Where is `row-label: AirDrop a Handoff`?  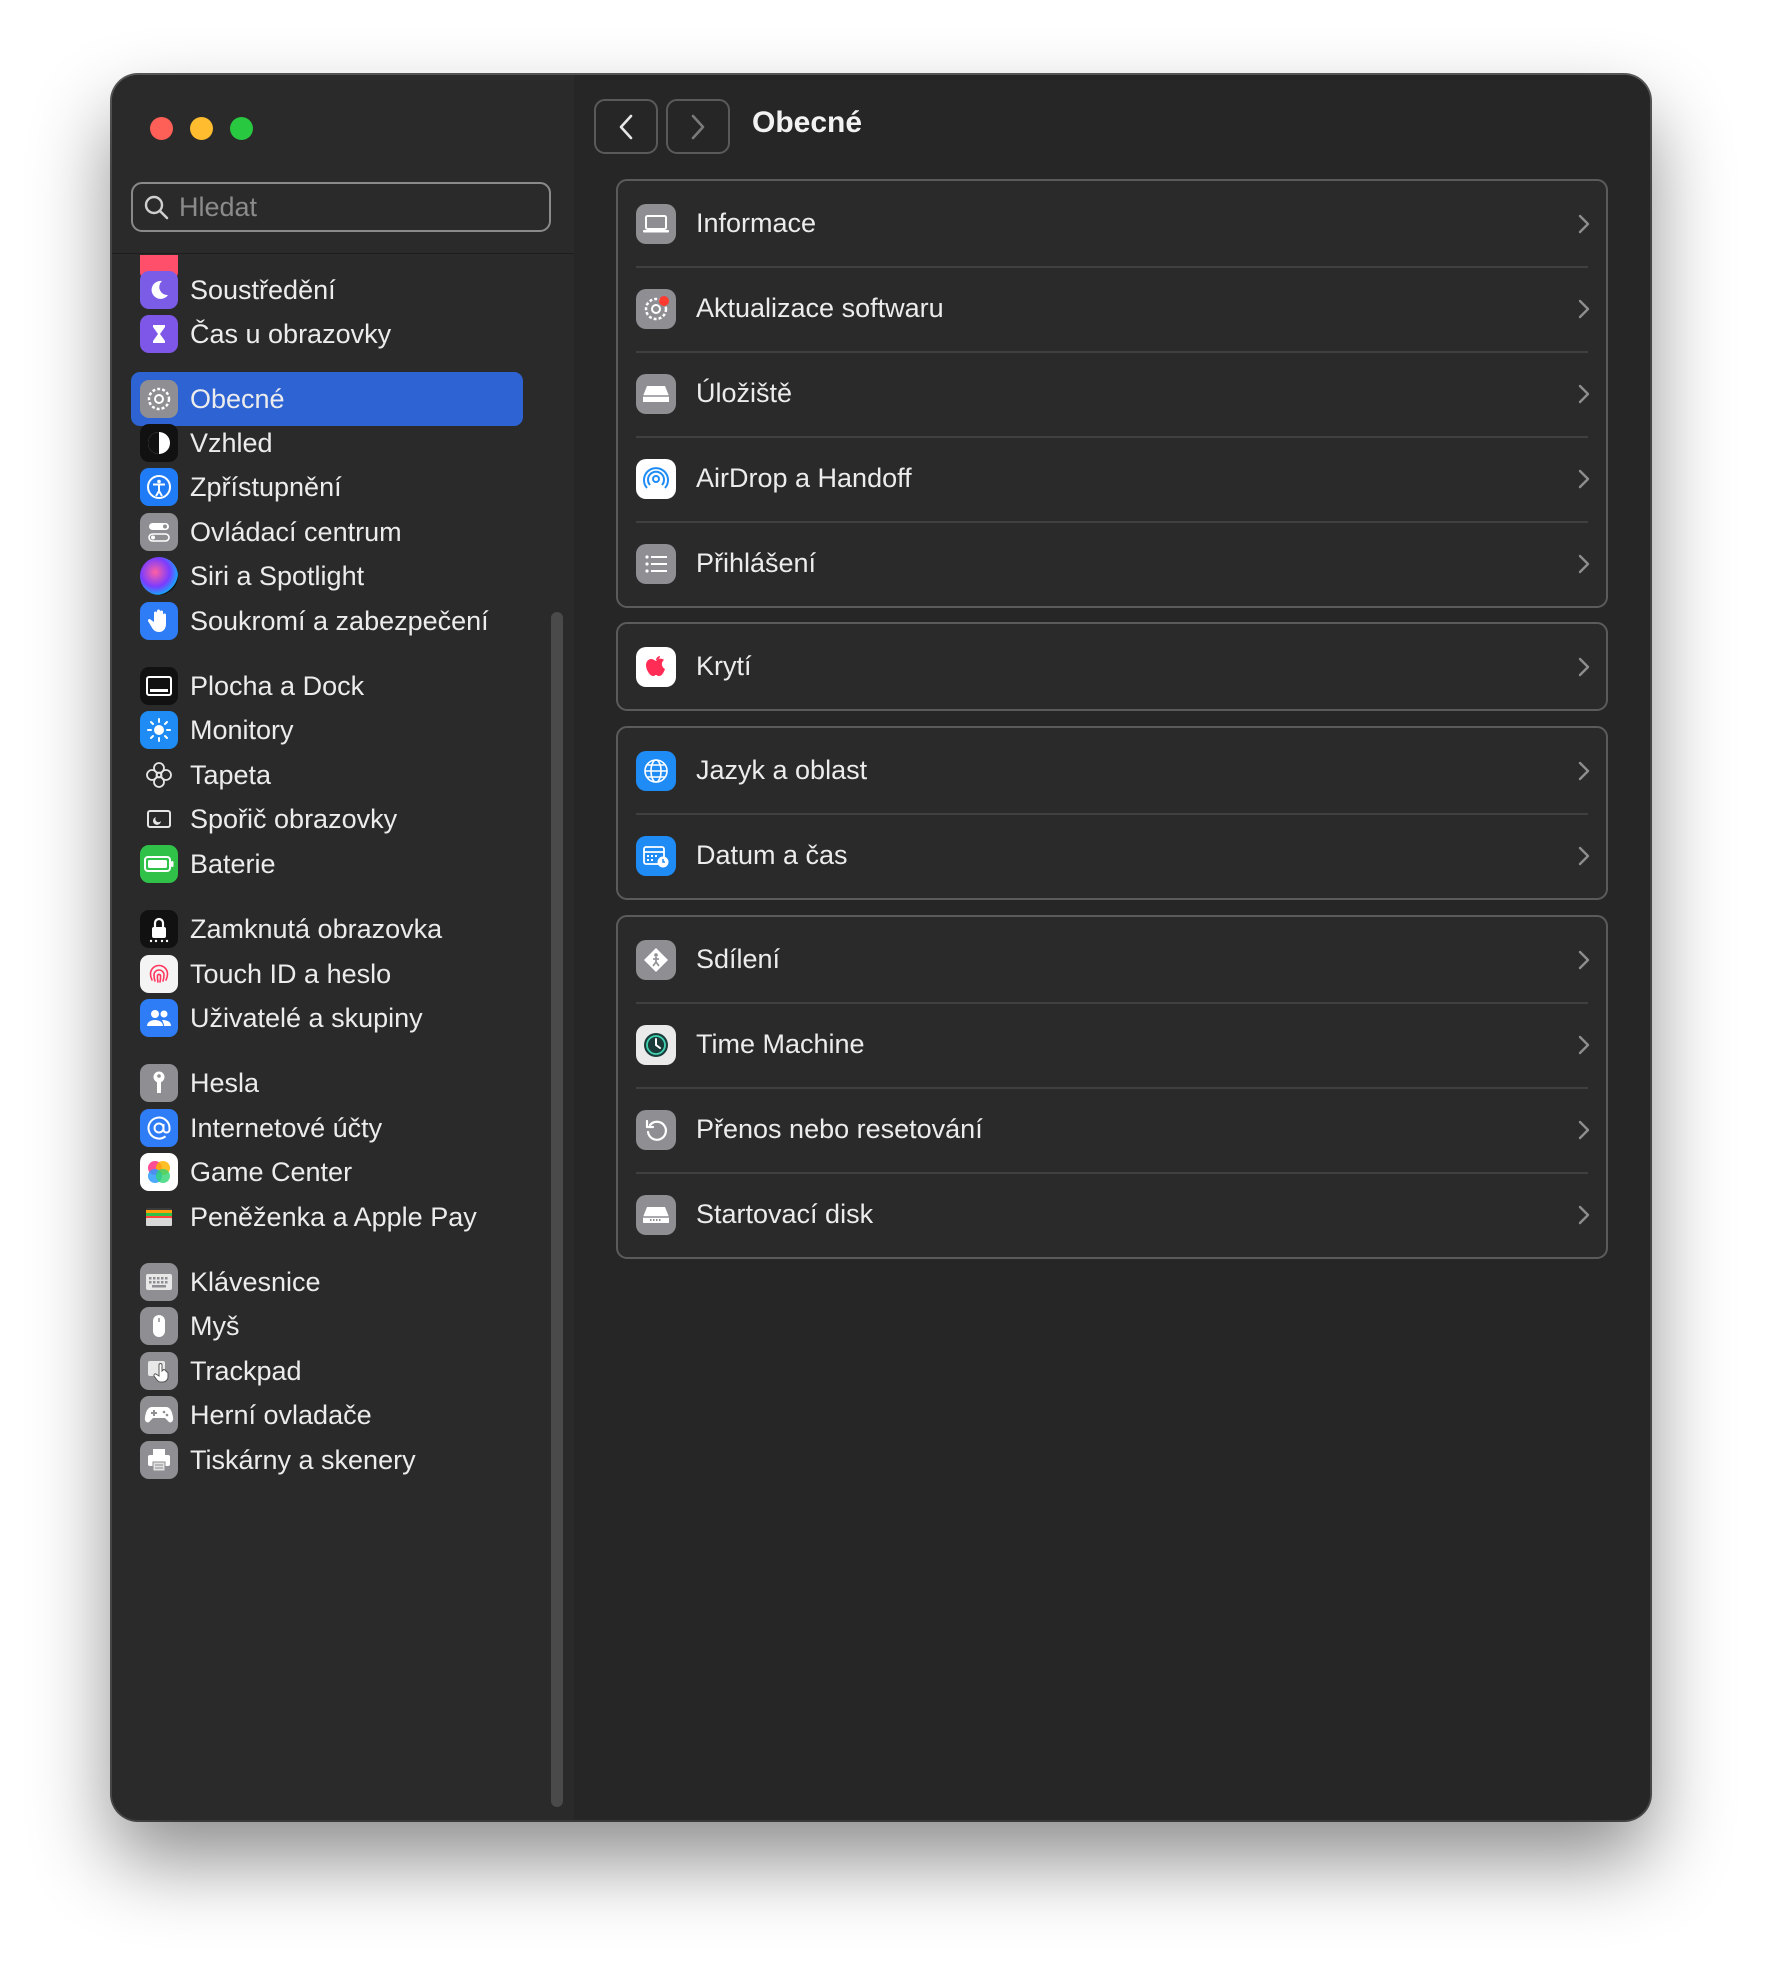 row-label: AirDrop a Handoff is located at coordinates (804, 478).